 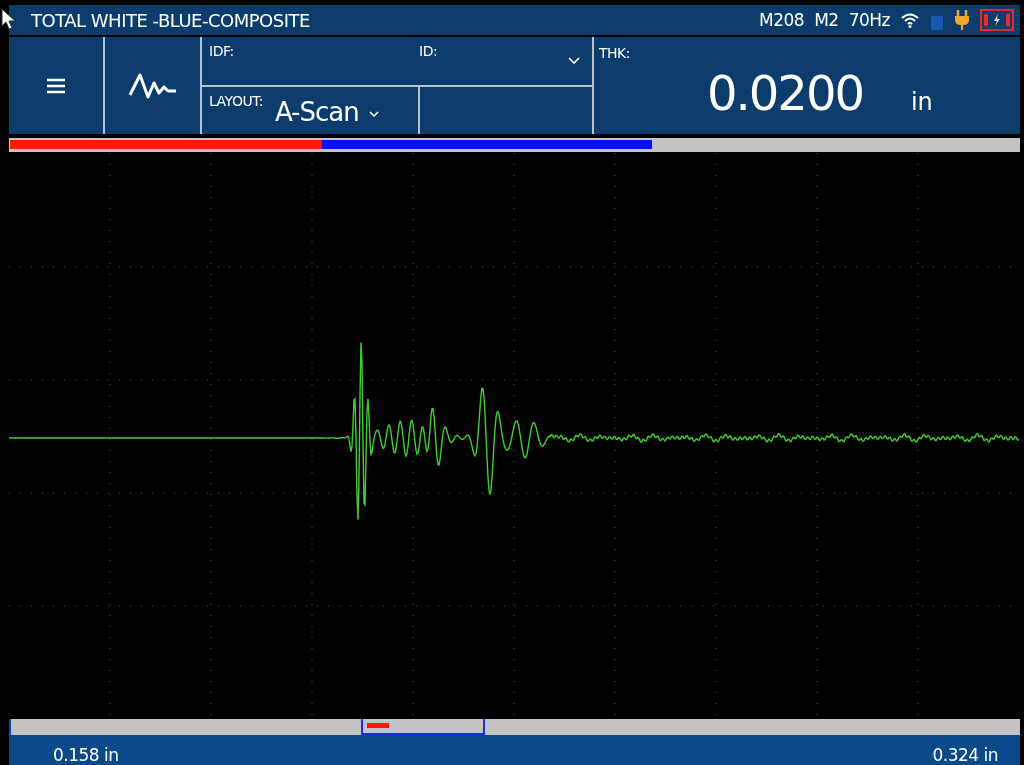 I want to click on field-label: LAYOUT:, so click(x=236, y=100).